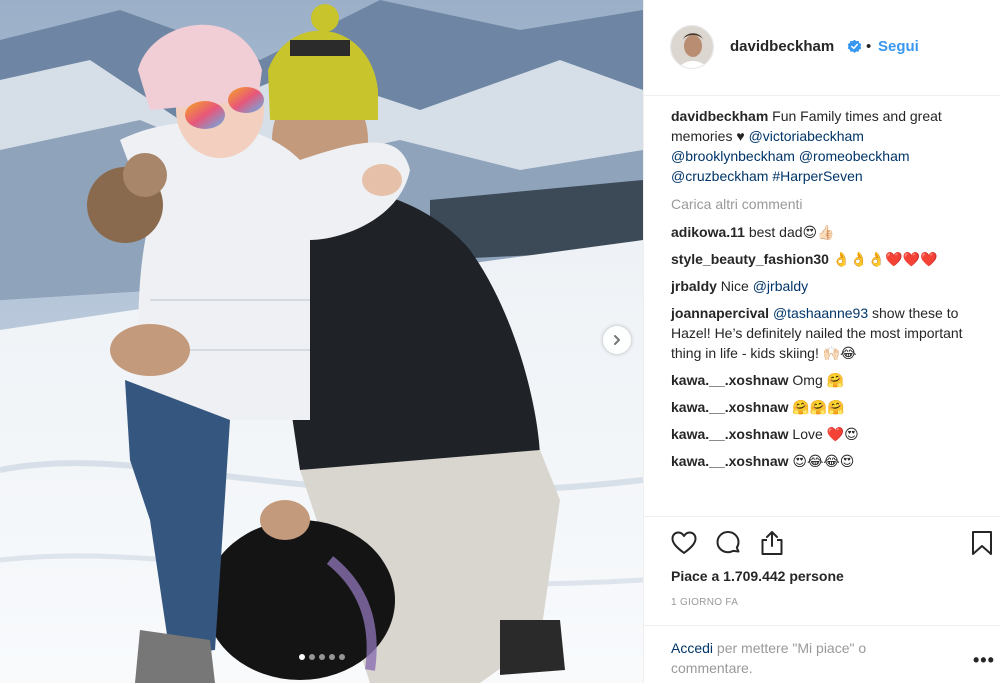  What do you see at coordinates (820, 313) in the screenshot?
I see `comment-mention: @tashaanne93` at bounding box center [820, 313].